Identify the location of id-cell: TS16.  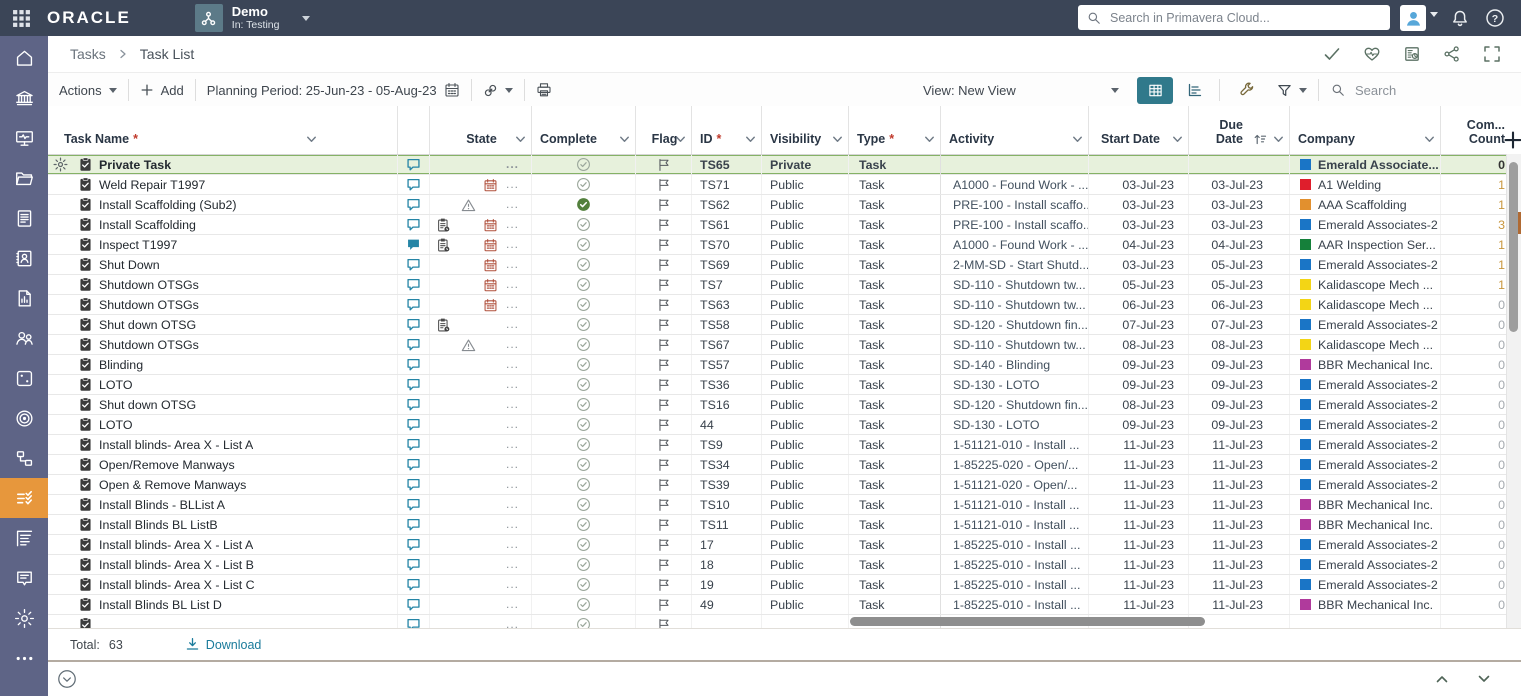
(727, 404).